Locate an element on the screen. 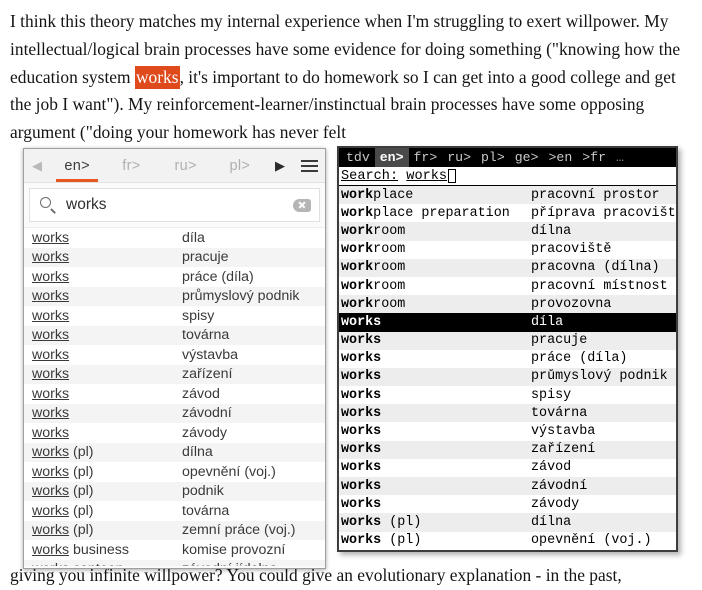 This screenshot has height=590, width=702. right-result-row: works (pl) opevnění (voj.) is located at coordinates (507, 541).